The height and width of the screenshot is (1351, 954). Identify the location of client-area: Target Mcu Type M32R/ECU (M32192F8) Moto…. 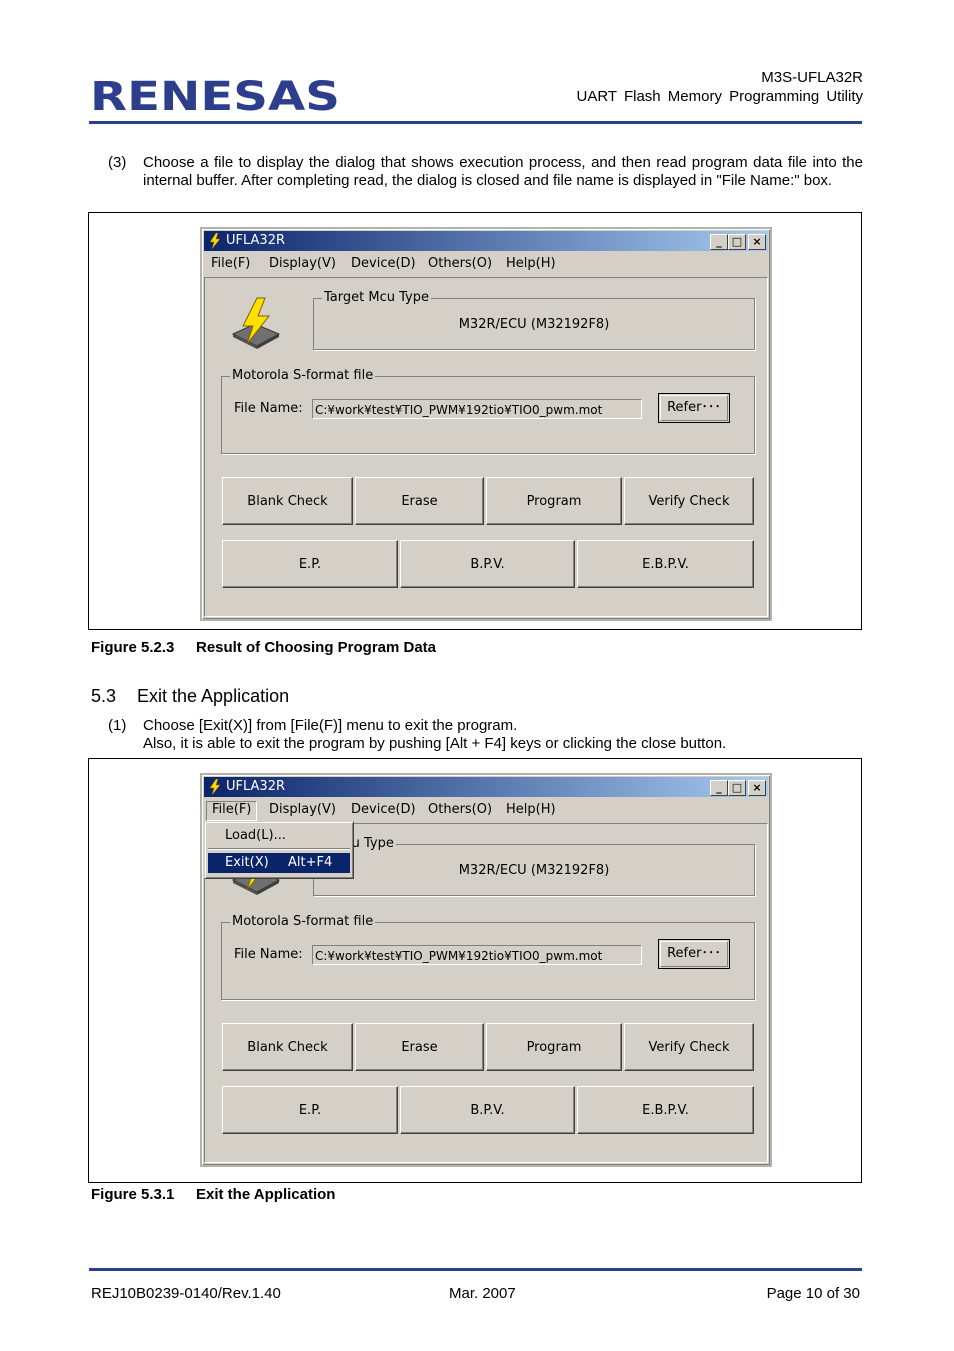
(486, 447).